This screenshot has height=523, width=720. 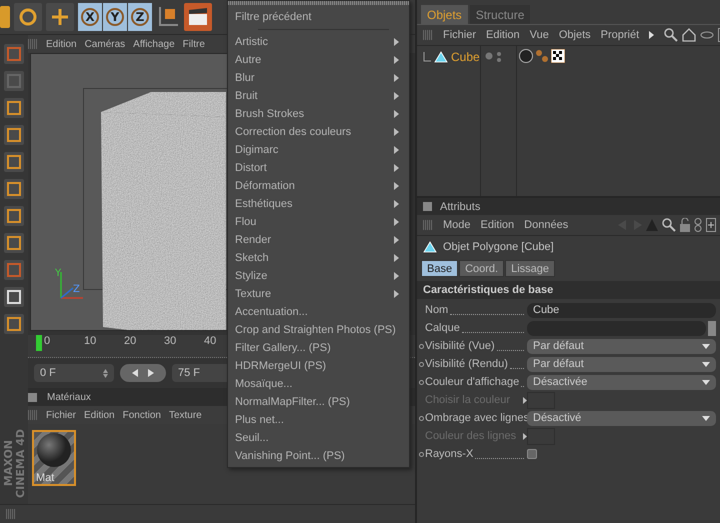 What do you see at coordinates (436, 310) in the screenshot?
I see `field-label: Nom` at bounding box center [436, 310].